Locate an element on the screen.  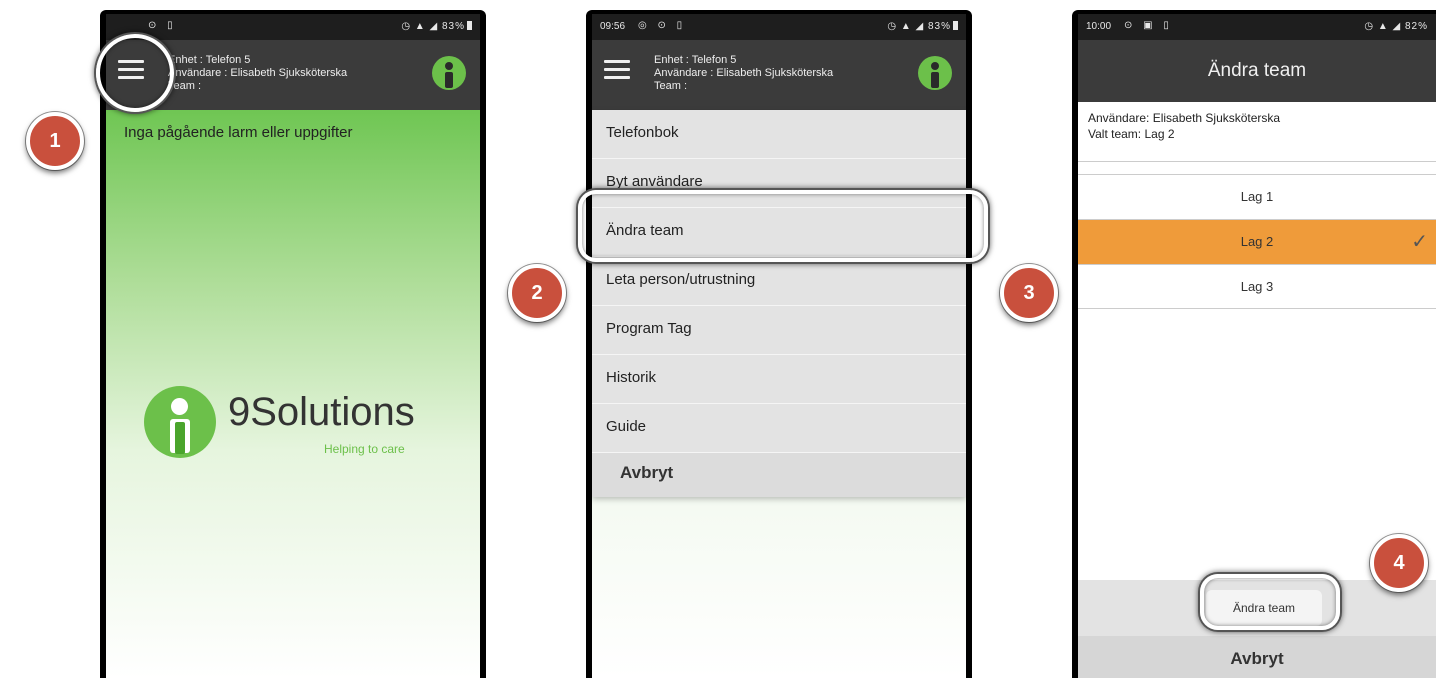
brand-logo: 9Solutions Helping to care is located at coordinates (294, 431).